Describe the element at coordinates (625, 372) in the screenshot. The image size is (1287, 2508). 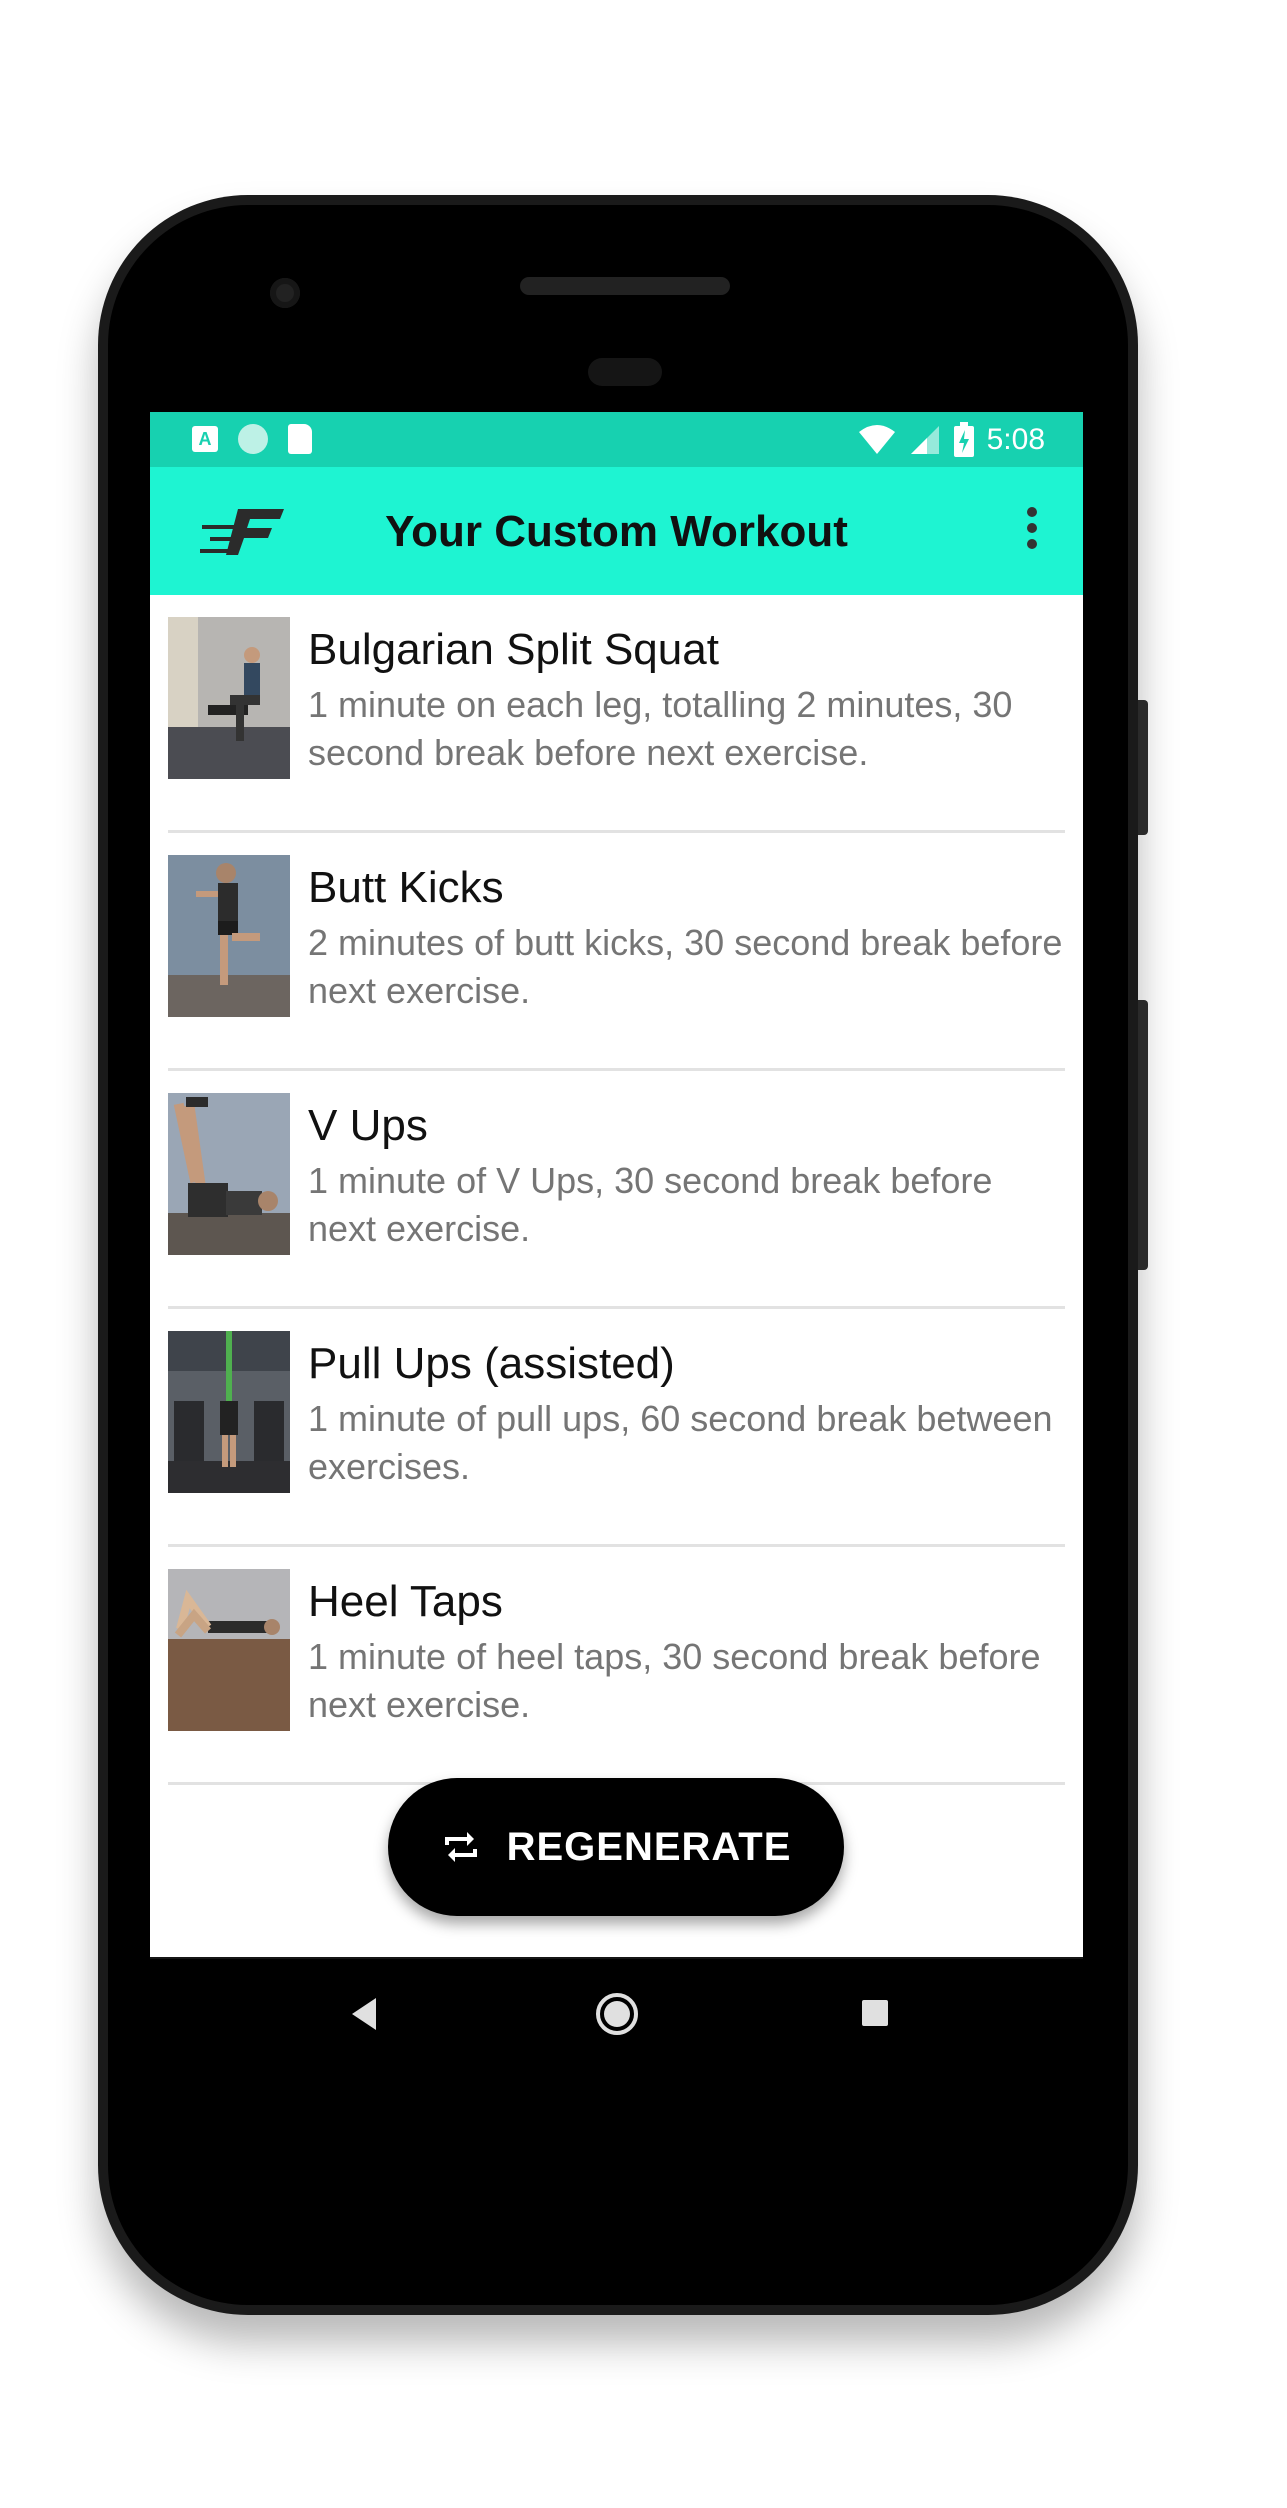
I see `proximity-sensor` at that location.